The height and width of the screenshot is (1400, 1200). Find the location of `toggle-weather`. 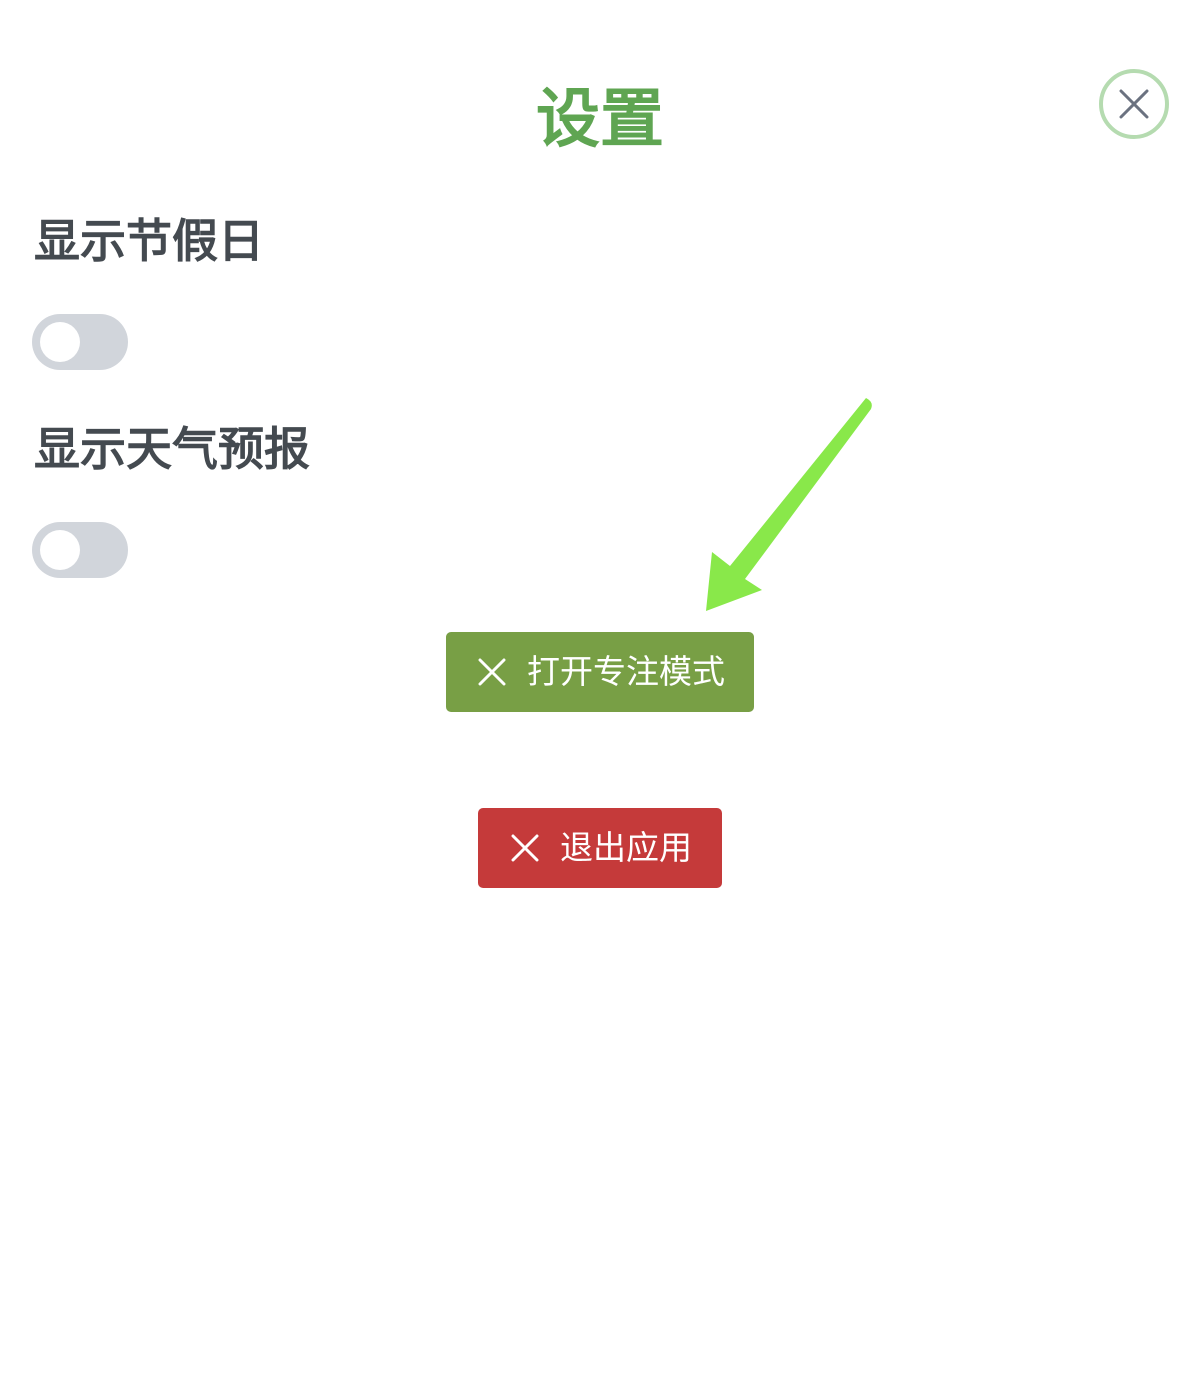

toggle-weather is located at coordinates (80, 550).